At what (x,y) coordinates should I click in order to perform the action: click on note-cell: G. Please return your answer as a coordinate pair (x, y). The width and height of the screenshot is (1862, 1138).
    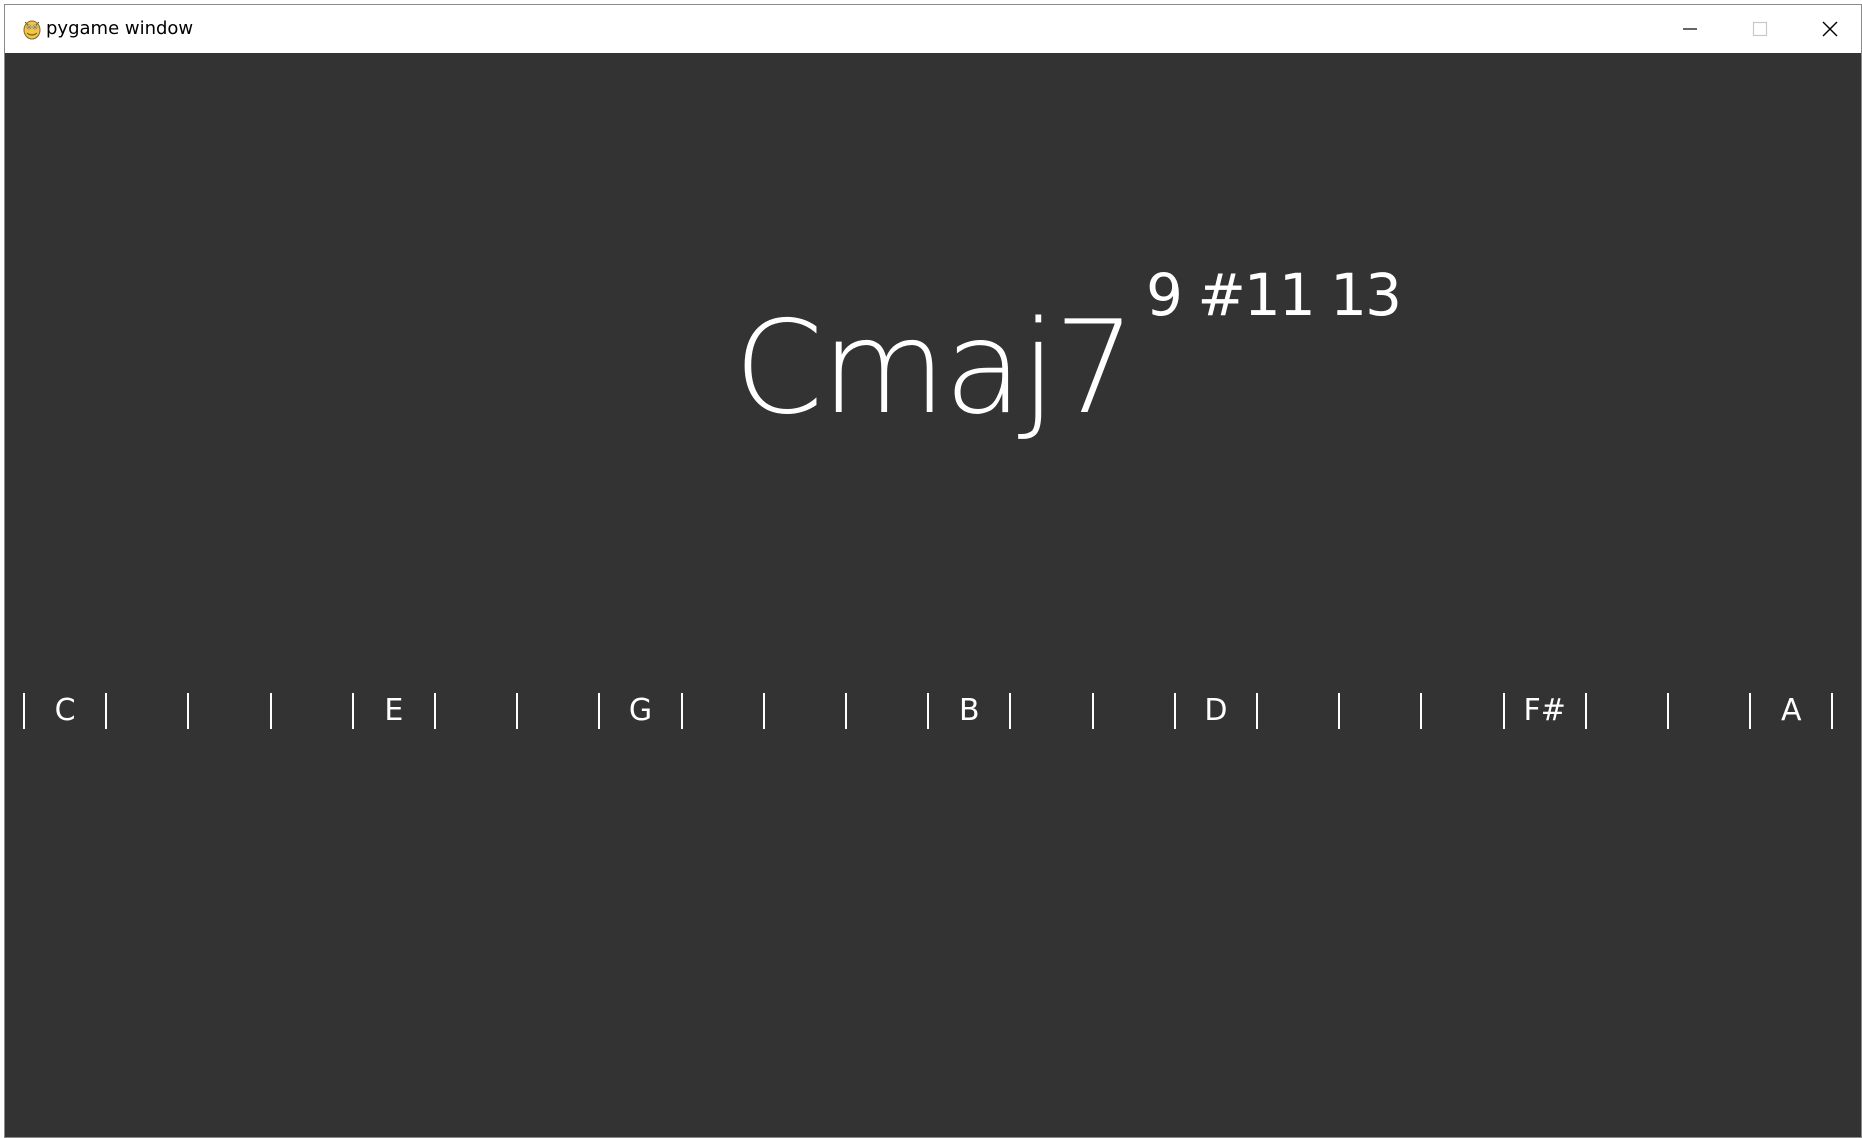
    Looking at the image, I should click on (639, 711).